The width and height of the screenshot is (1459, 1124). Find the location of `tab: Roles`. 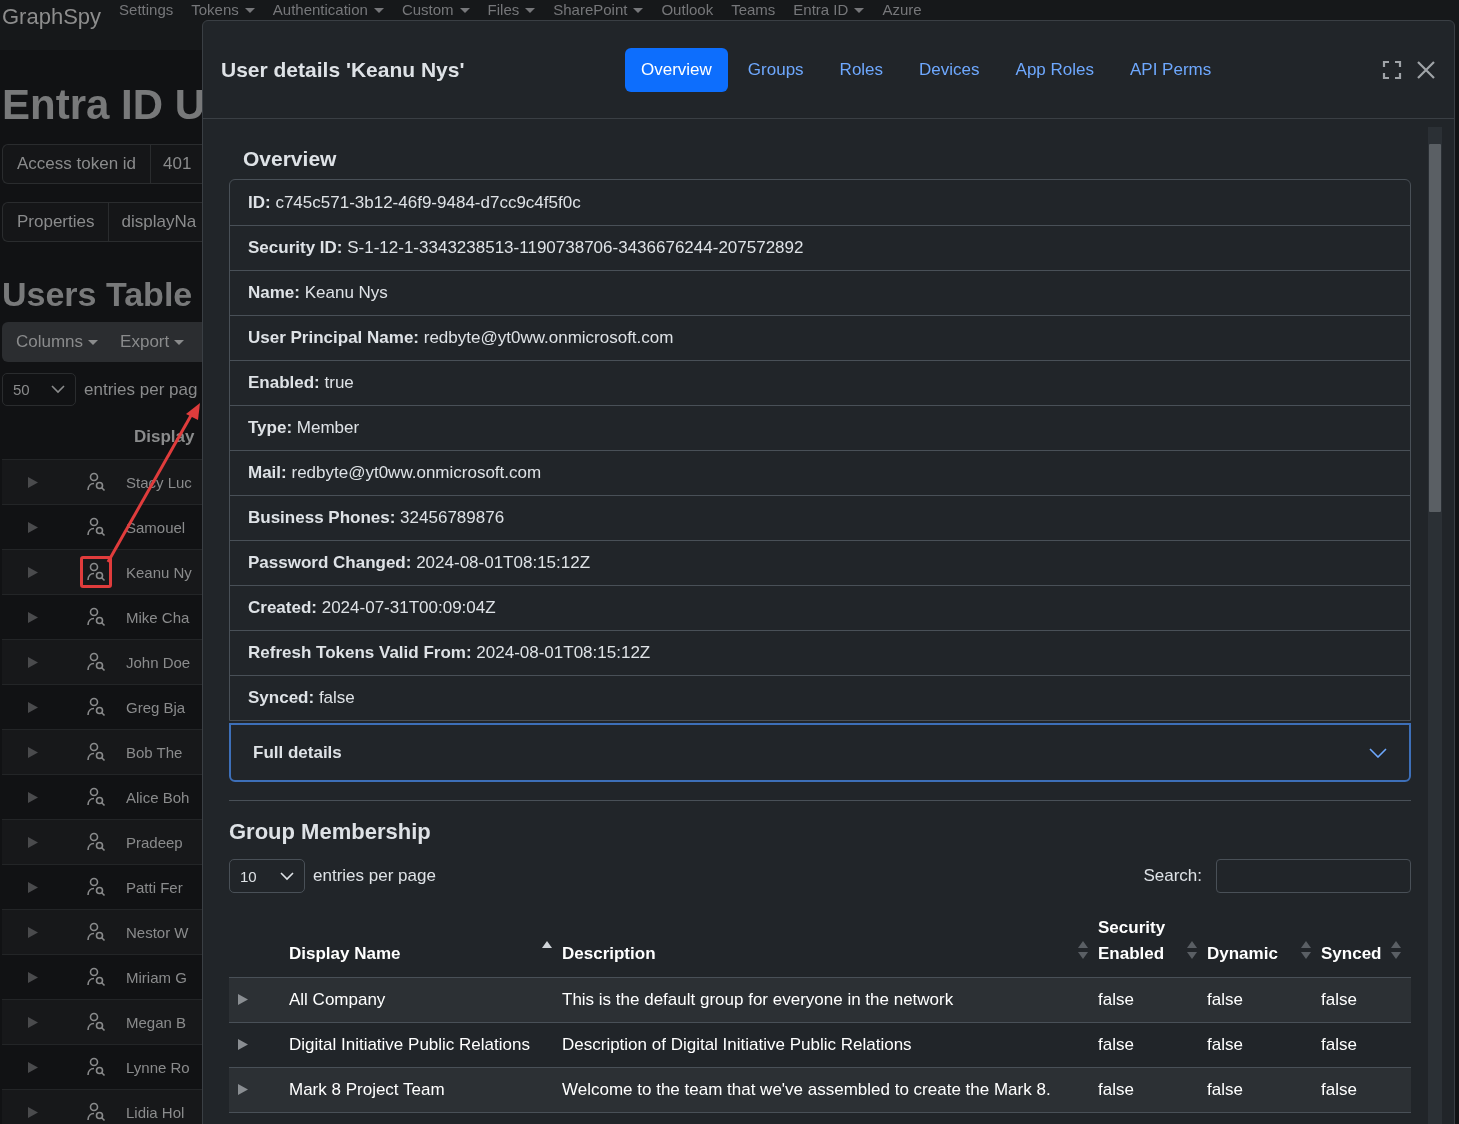

tab: Roles is located at coordinates (861, 69).